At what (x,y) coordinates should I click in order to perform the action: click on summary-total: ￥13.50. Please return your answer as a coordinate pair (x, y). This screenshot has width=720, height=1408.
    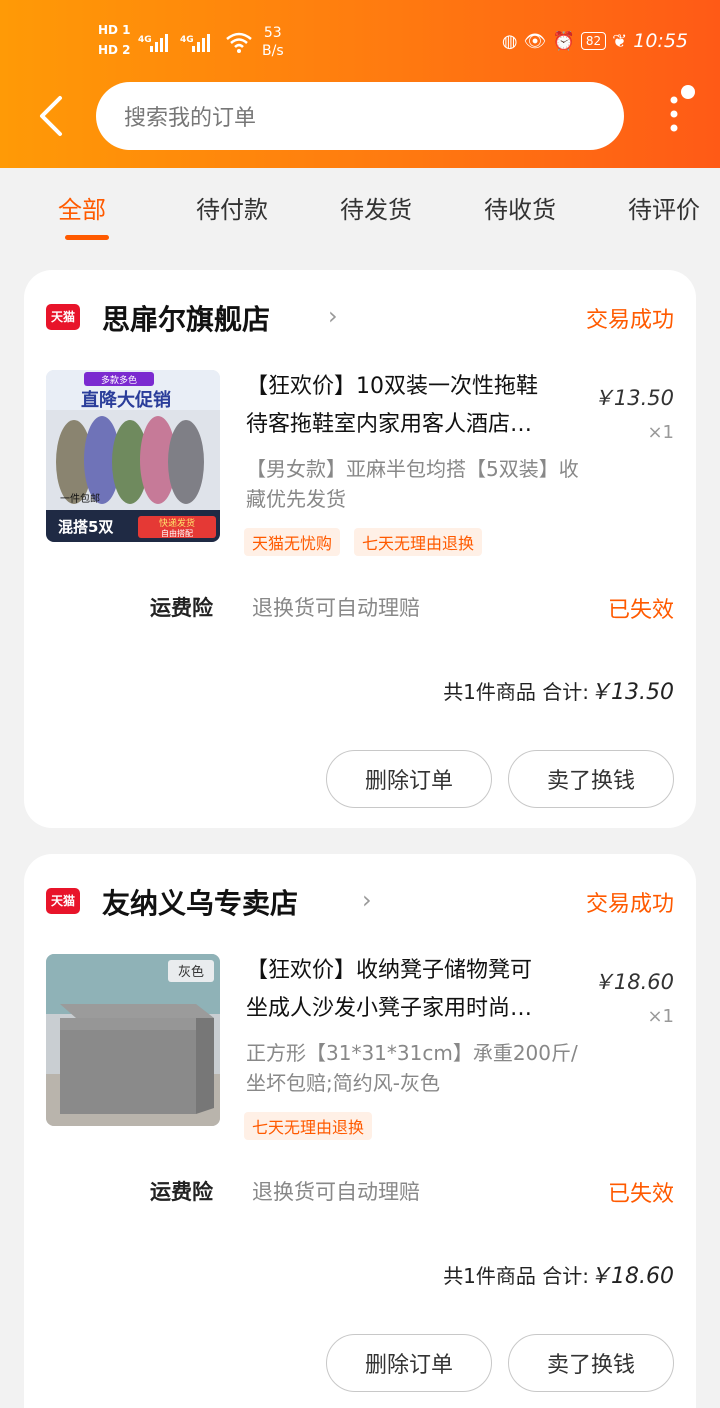
    Looking at the image, I should click on (631, 692).